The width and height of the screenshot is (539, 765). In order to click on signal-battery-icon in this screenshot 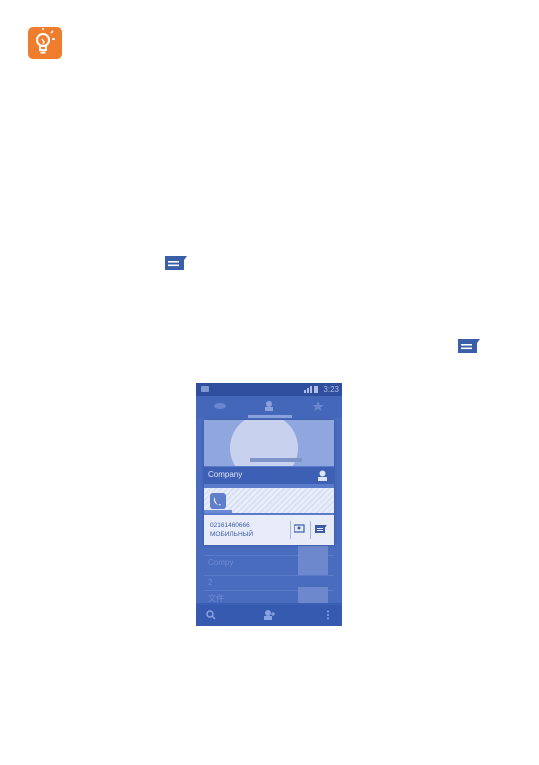, I will do `click(311, 389)`.